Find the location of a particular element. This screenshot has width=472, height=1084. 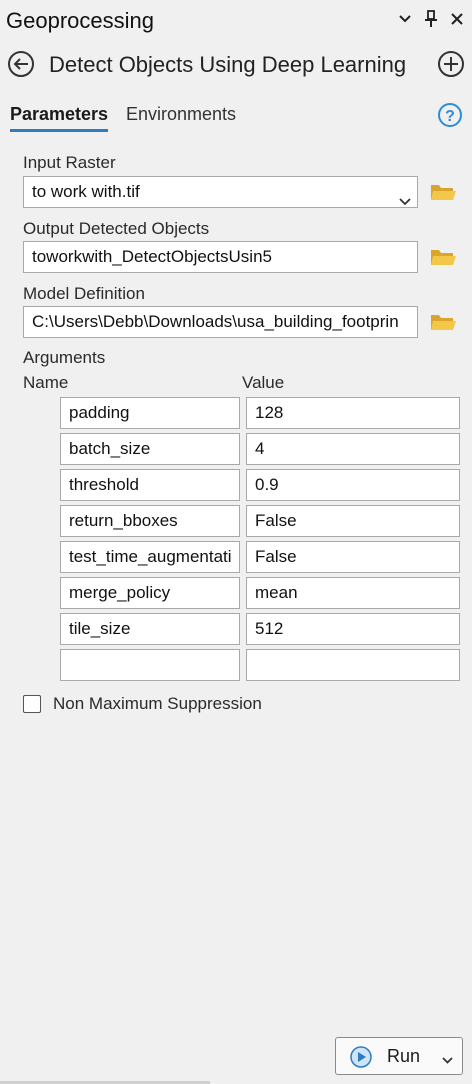

run-label: Run is located at coordinates (404, 1056).